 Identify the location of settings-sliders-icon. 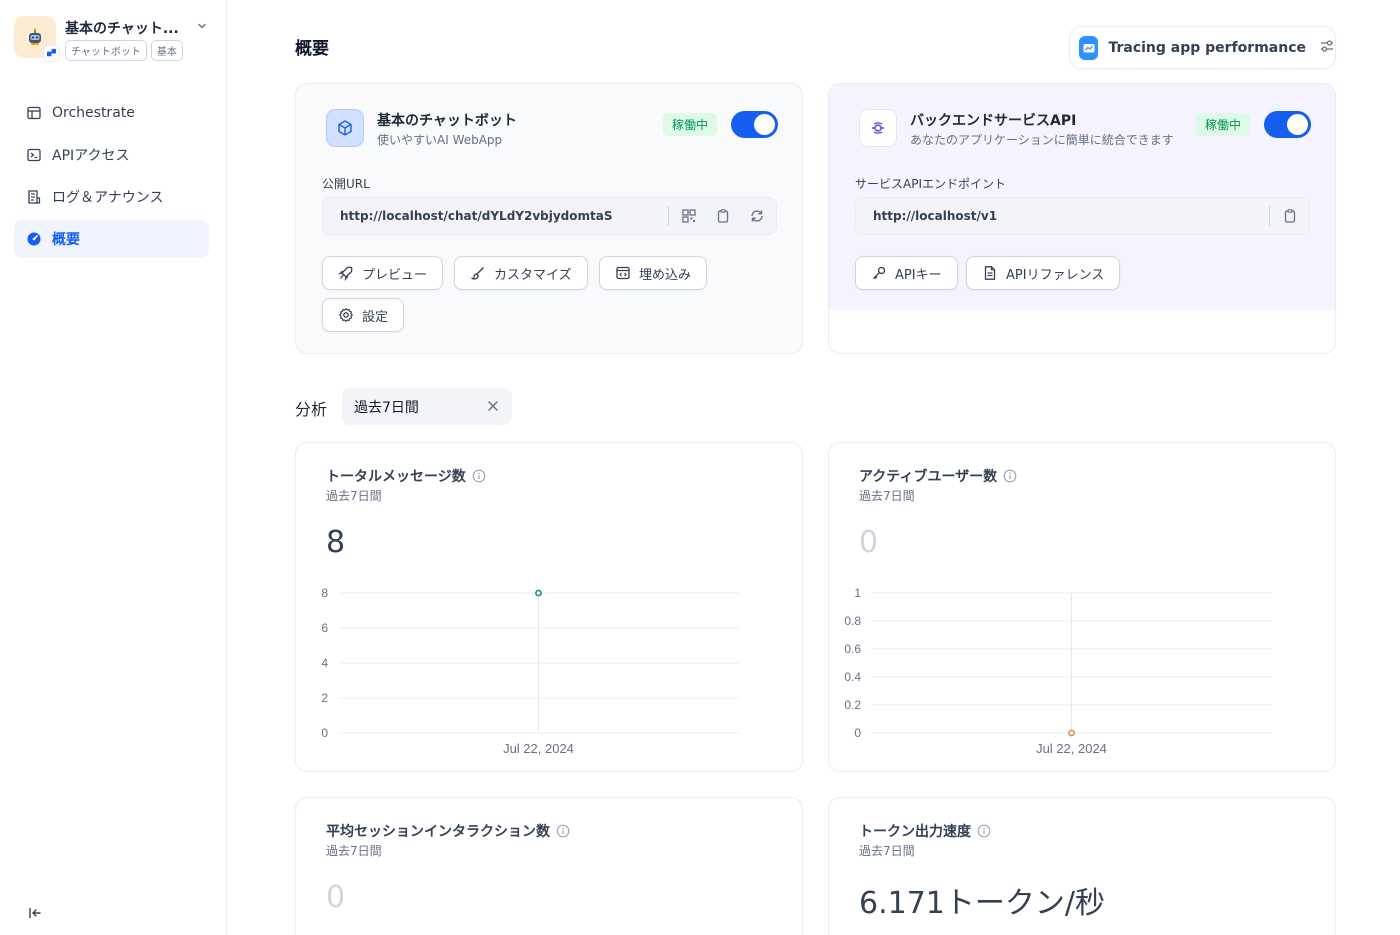
(1327, 48).